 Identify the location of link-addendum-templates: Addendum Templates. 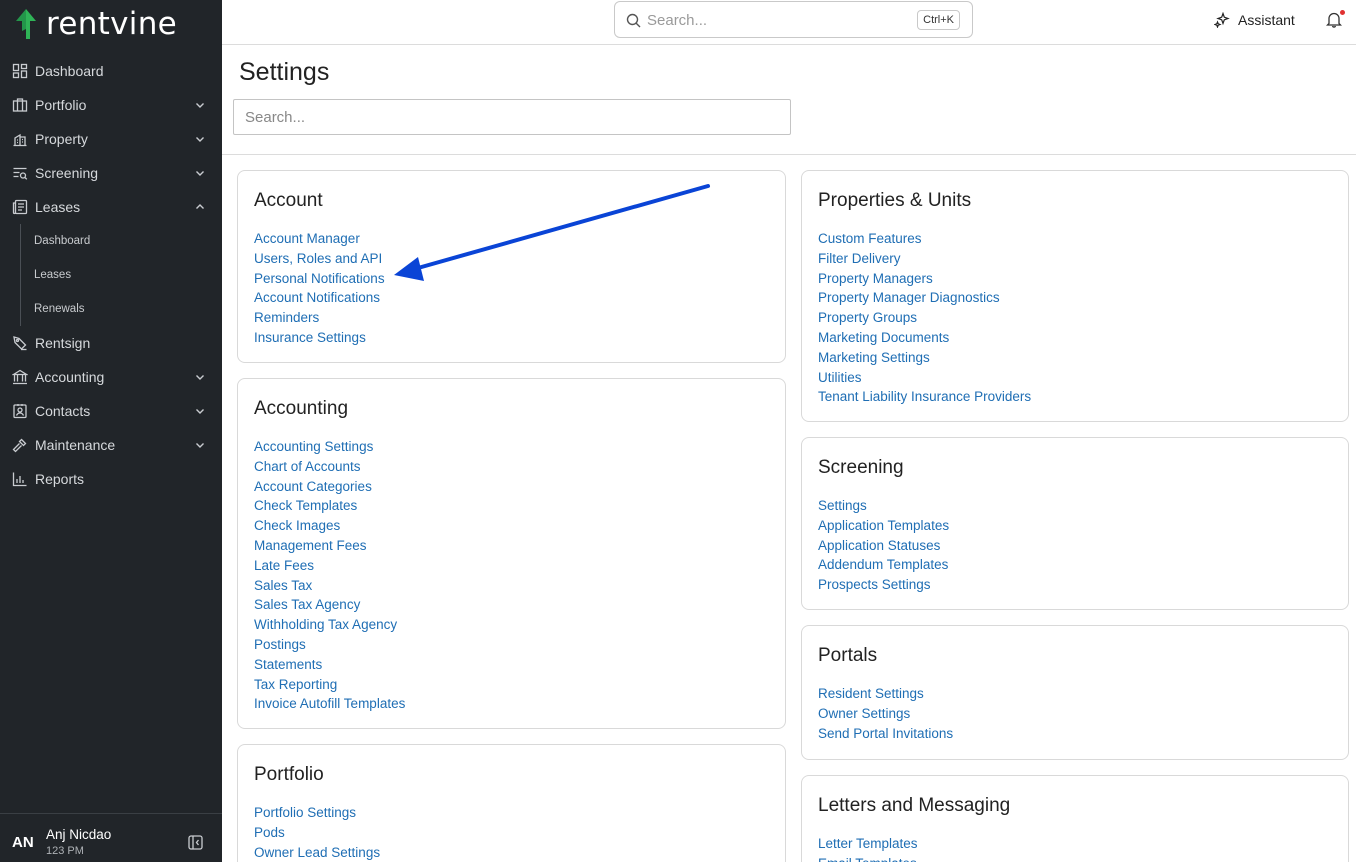
(883, 565).